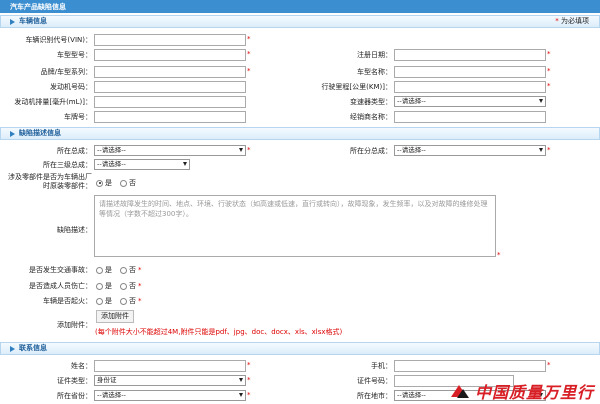 The width and height of the screenshot is (600, 404). Describe the element at coordinates (74, 396) in the screenshot. I see `province-label: 所在省份：` at that location.